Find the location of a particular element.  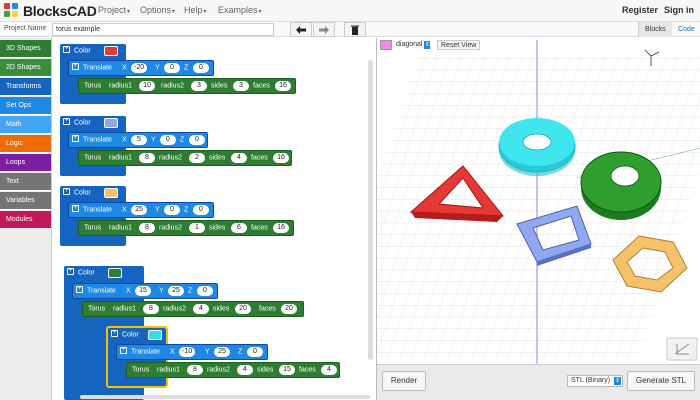

workspace-horizontal-scrollbar is located at coordinates (225, 397).